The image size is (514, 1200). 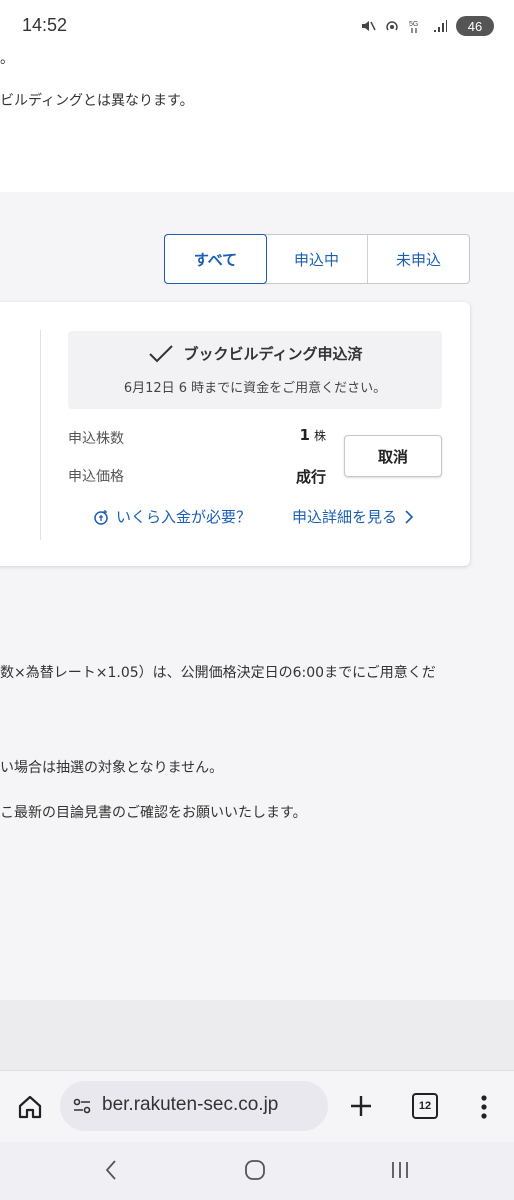 What do you see at coordinates (184, 517) in the screenshot?
I see `deposit-link-label: いくら入金が必要？` at bounding box center [184, 517].